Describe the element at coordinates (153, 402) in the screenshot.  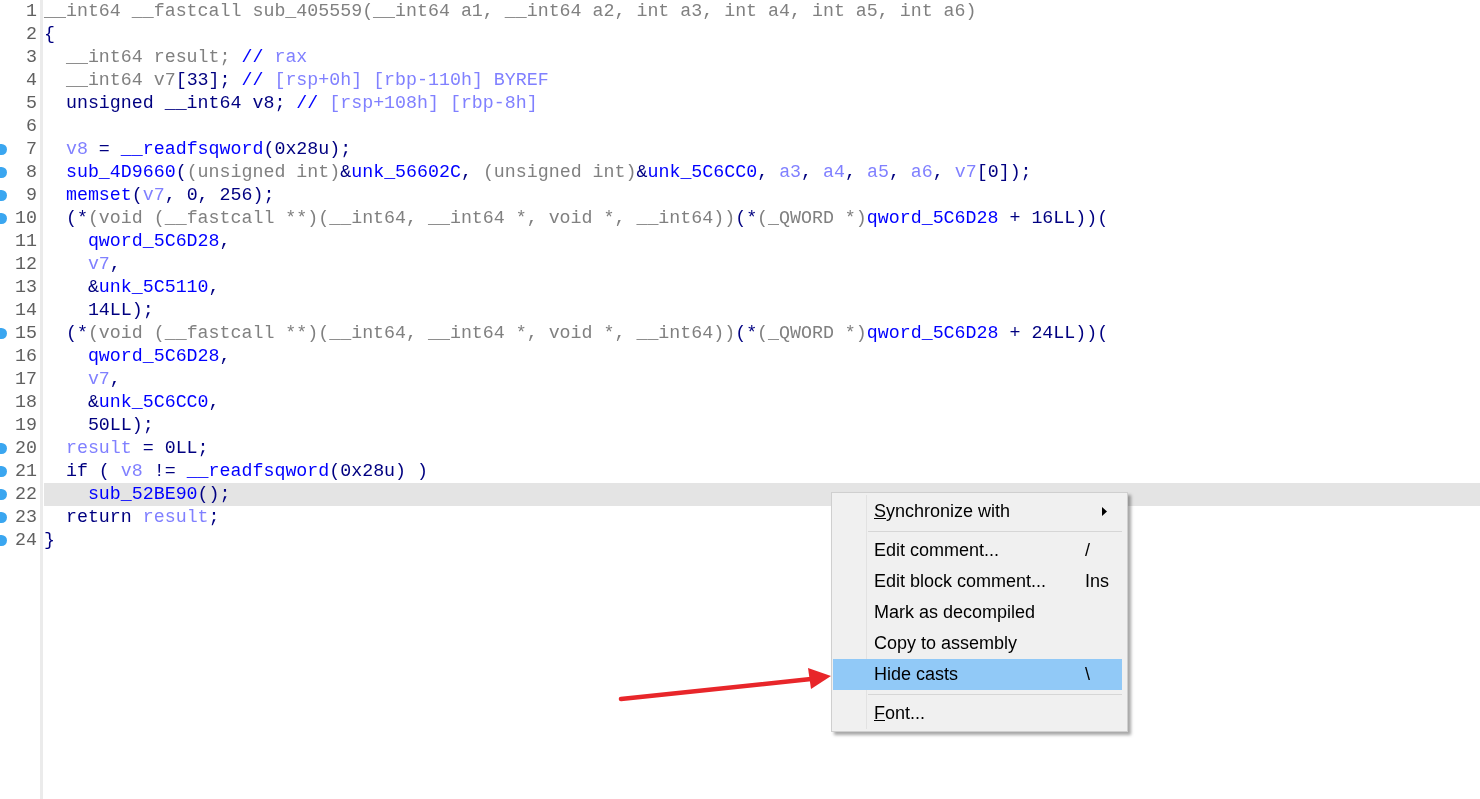
I see `code-line: &unk_5C6CC0,` at that location.